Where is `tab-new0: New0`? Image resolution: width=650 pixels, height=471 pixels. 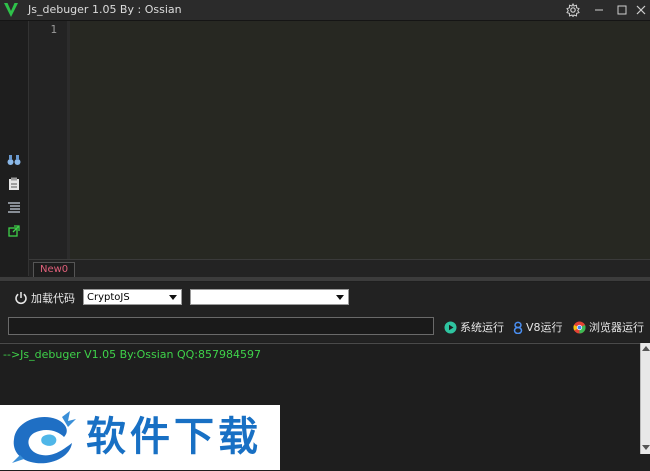 tab-new0: New0 is located at coordinates (54, 270).